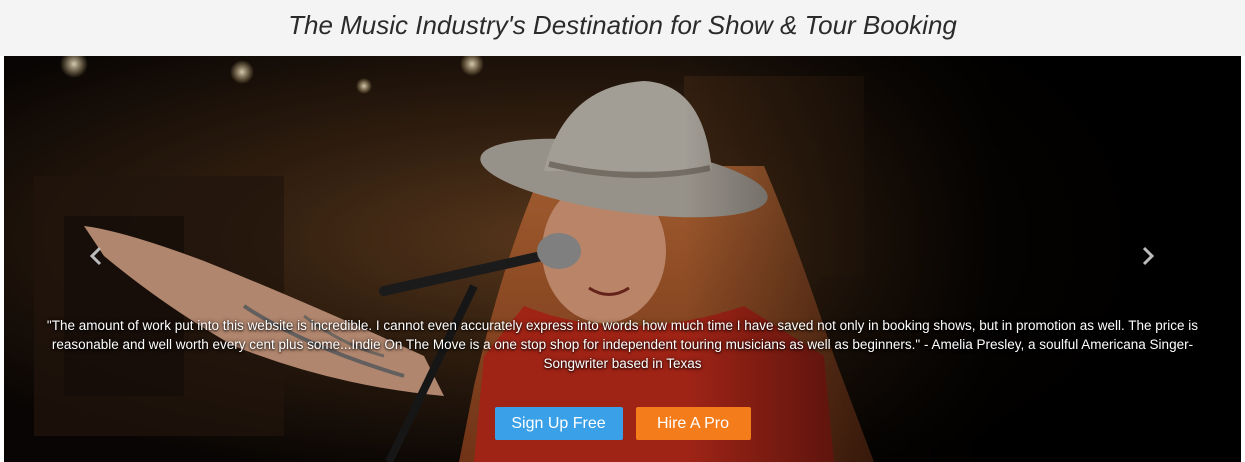 The width and height of the screenshot is (1245, 462). What do you see at coordinates (558, 423) in the screenshot?
I see `sign-up-free-button: Sign Up Free` at bounding box center [558, 423].